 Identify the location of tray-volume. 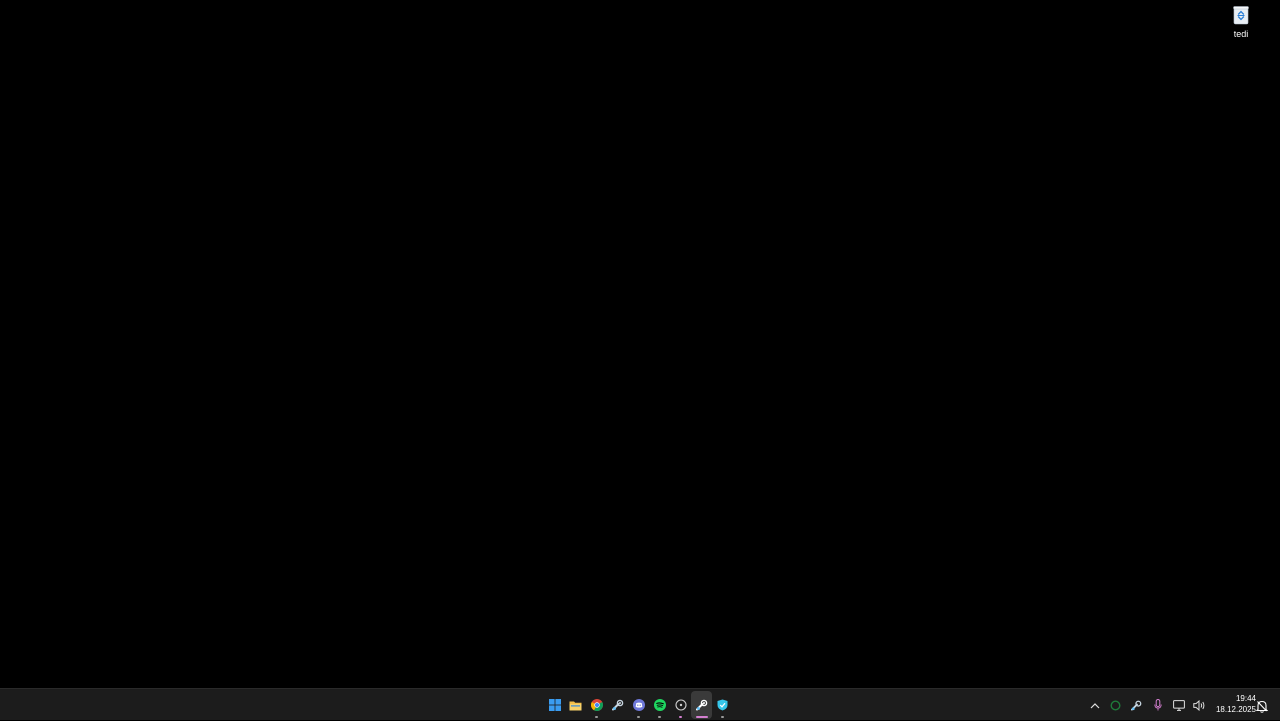
(1199, 705).